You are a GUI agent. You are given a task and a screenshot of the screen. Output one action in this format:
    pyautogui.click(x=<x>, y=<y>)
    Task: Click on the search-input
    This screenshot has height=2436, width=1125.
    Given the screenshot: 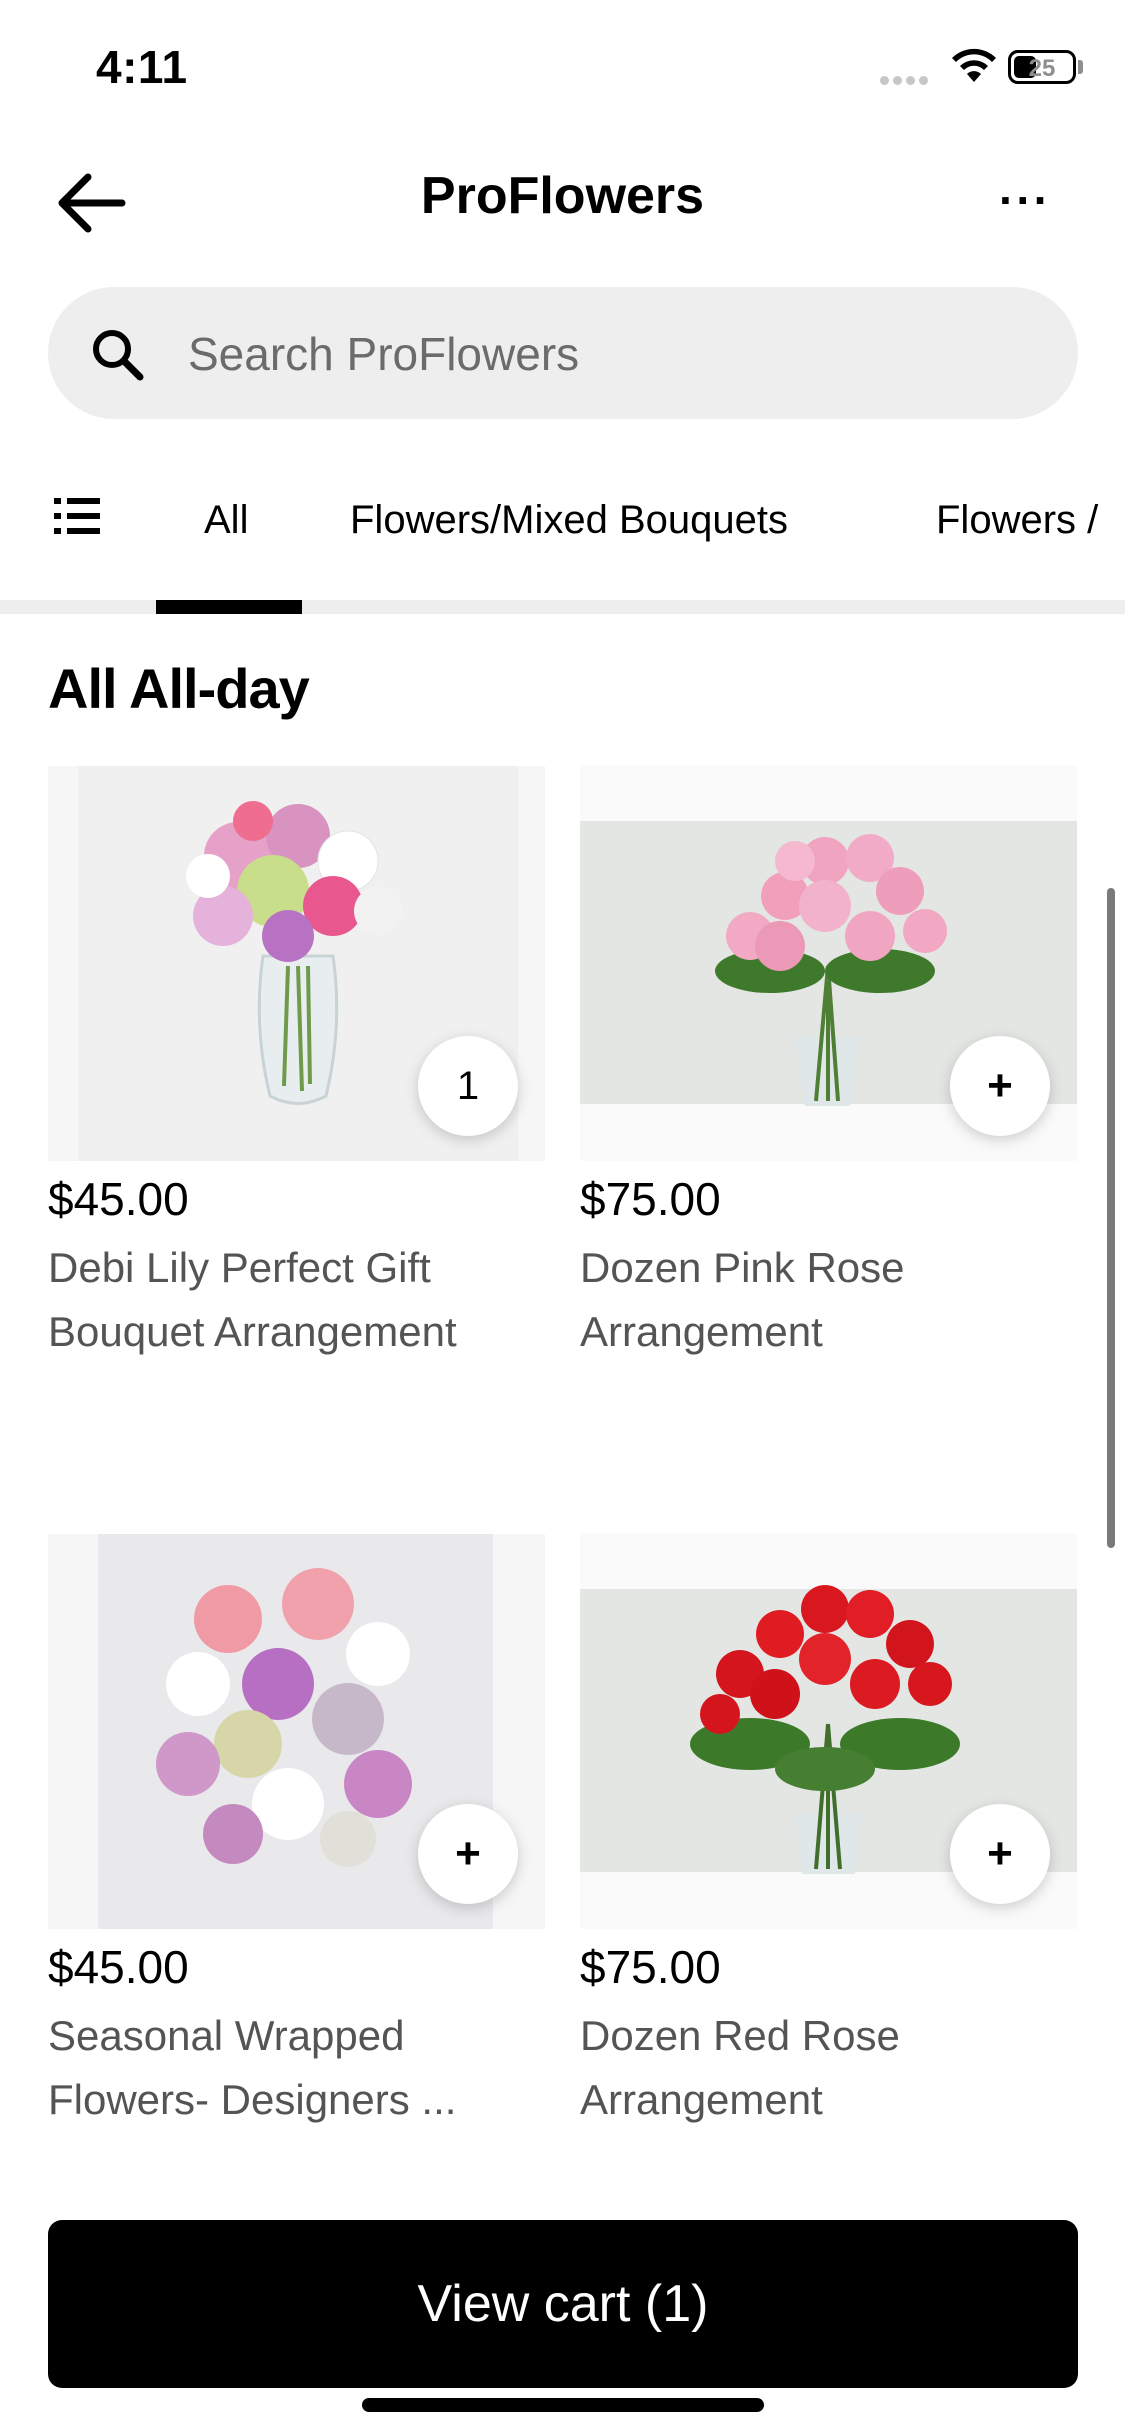 What is the action you would take?
    pyautogui.click(x=618, y=354)
    